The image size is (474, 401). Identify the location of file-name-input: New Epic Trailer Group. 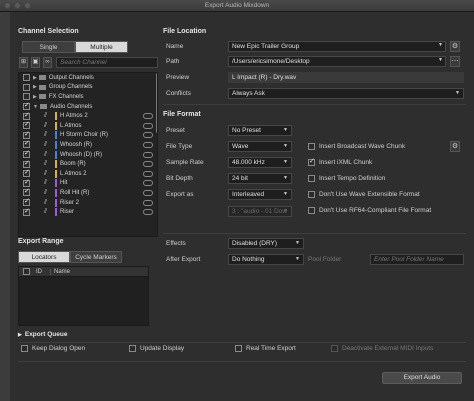
(337, 46).